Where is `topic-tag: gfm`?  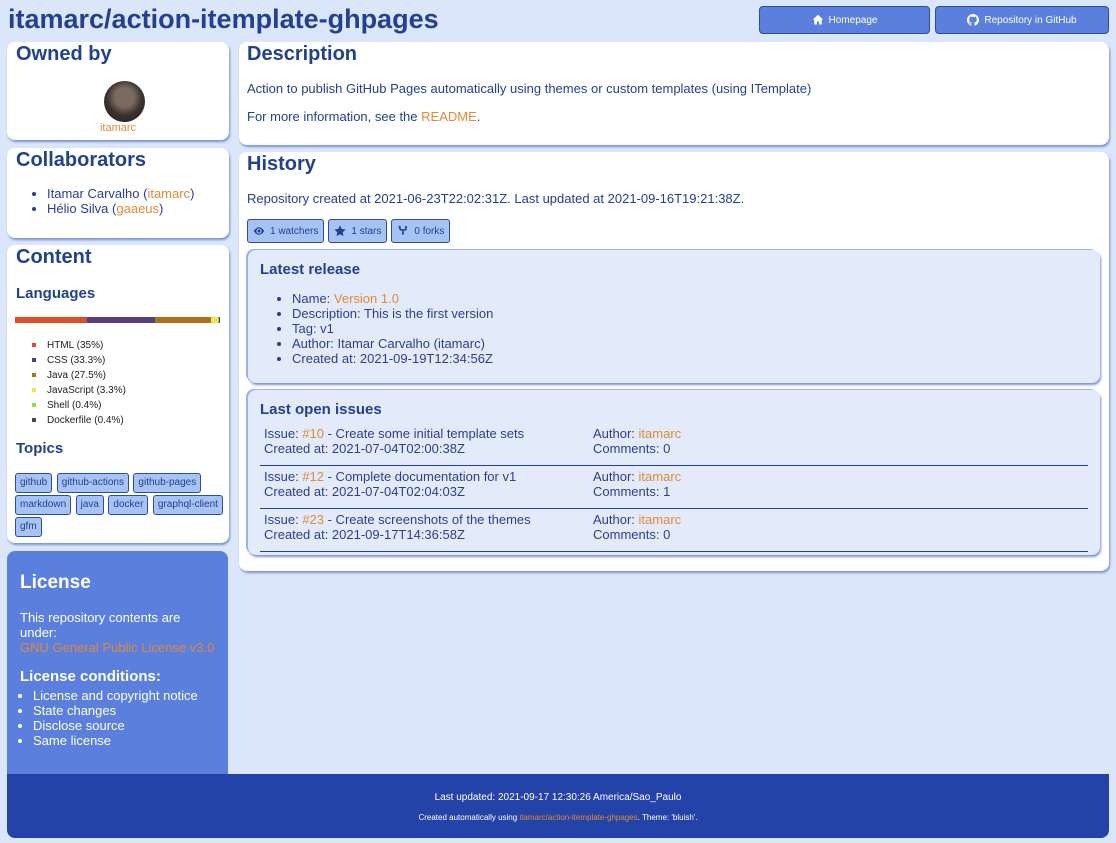
topic-tag: gfm is located at coordinates (28, 527).